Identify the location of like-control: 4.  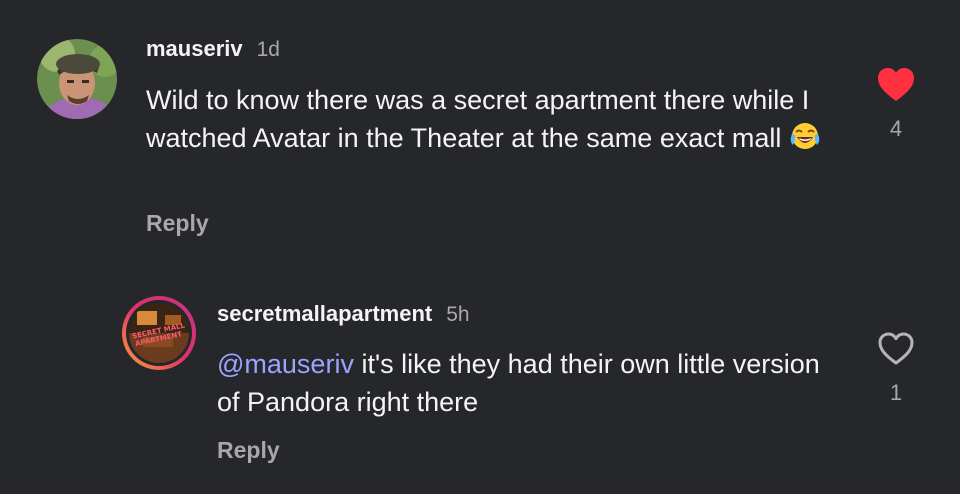
(896, 104).